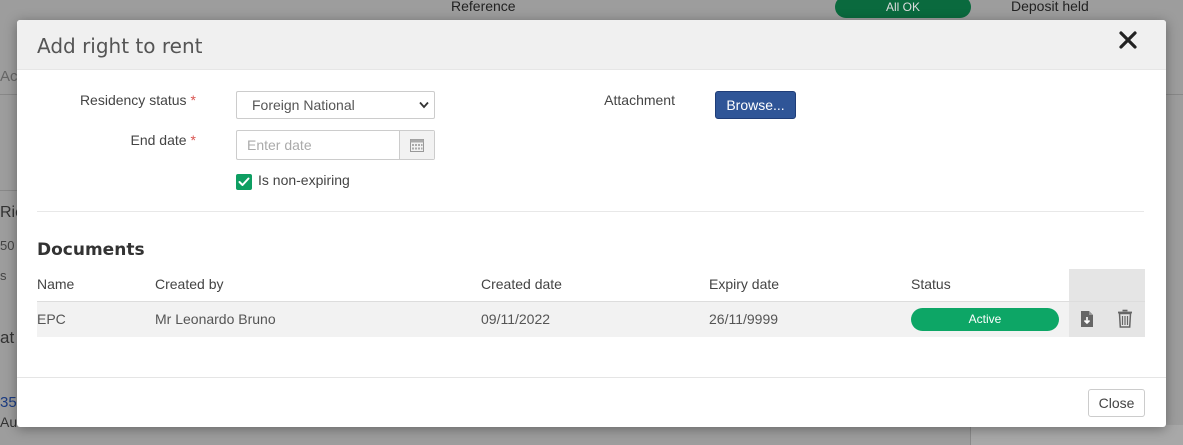 This screenshot has width=1183, height=445. I want to click on documents-title: Documents, so click(91, 250).